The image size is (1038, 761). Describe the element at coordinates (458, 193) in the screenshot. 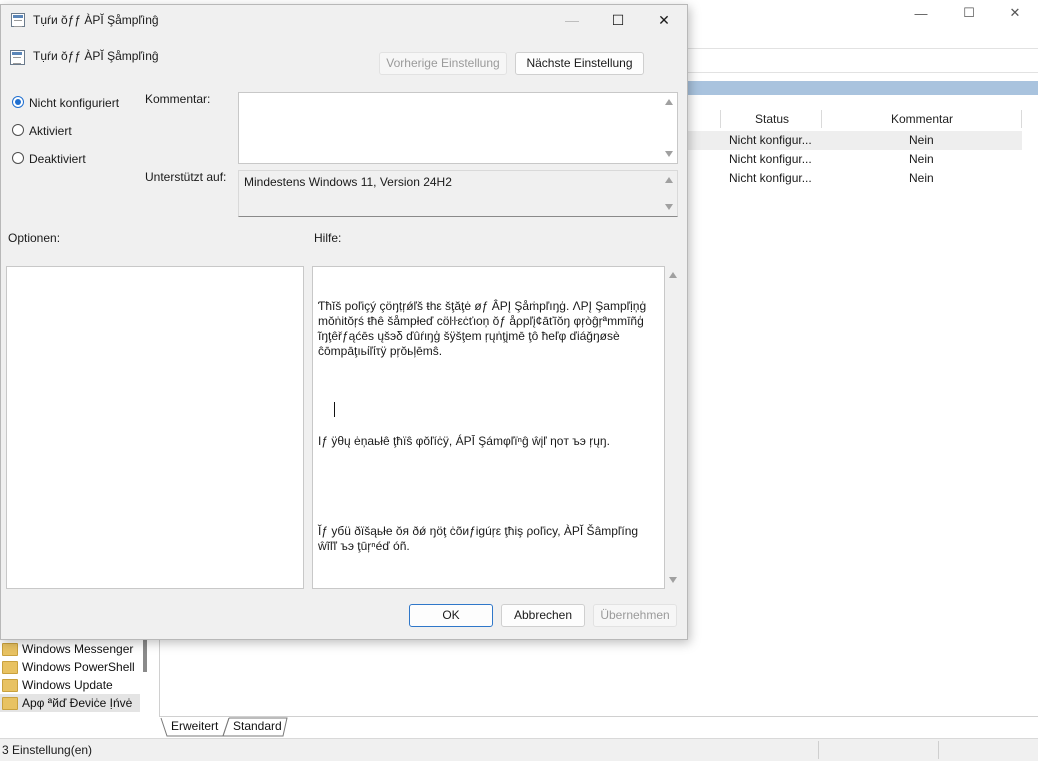

I see `supported-on-field: Mindestens Windows 11, Version 24H2` at that location.